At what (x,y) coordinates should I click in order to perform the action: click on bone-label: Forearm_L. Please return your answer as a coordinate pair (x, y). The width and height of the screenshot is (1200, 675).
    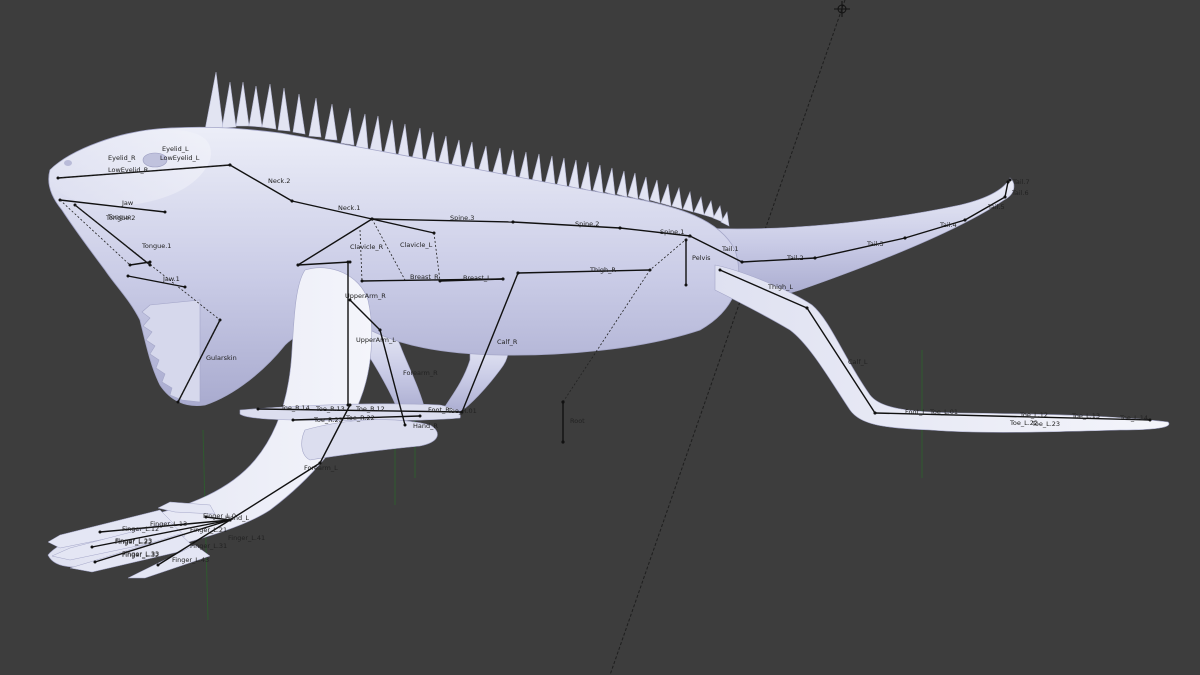
    Looking at the image, I should click on (321, 468).